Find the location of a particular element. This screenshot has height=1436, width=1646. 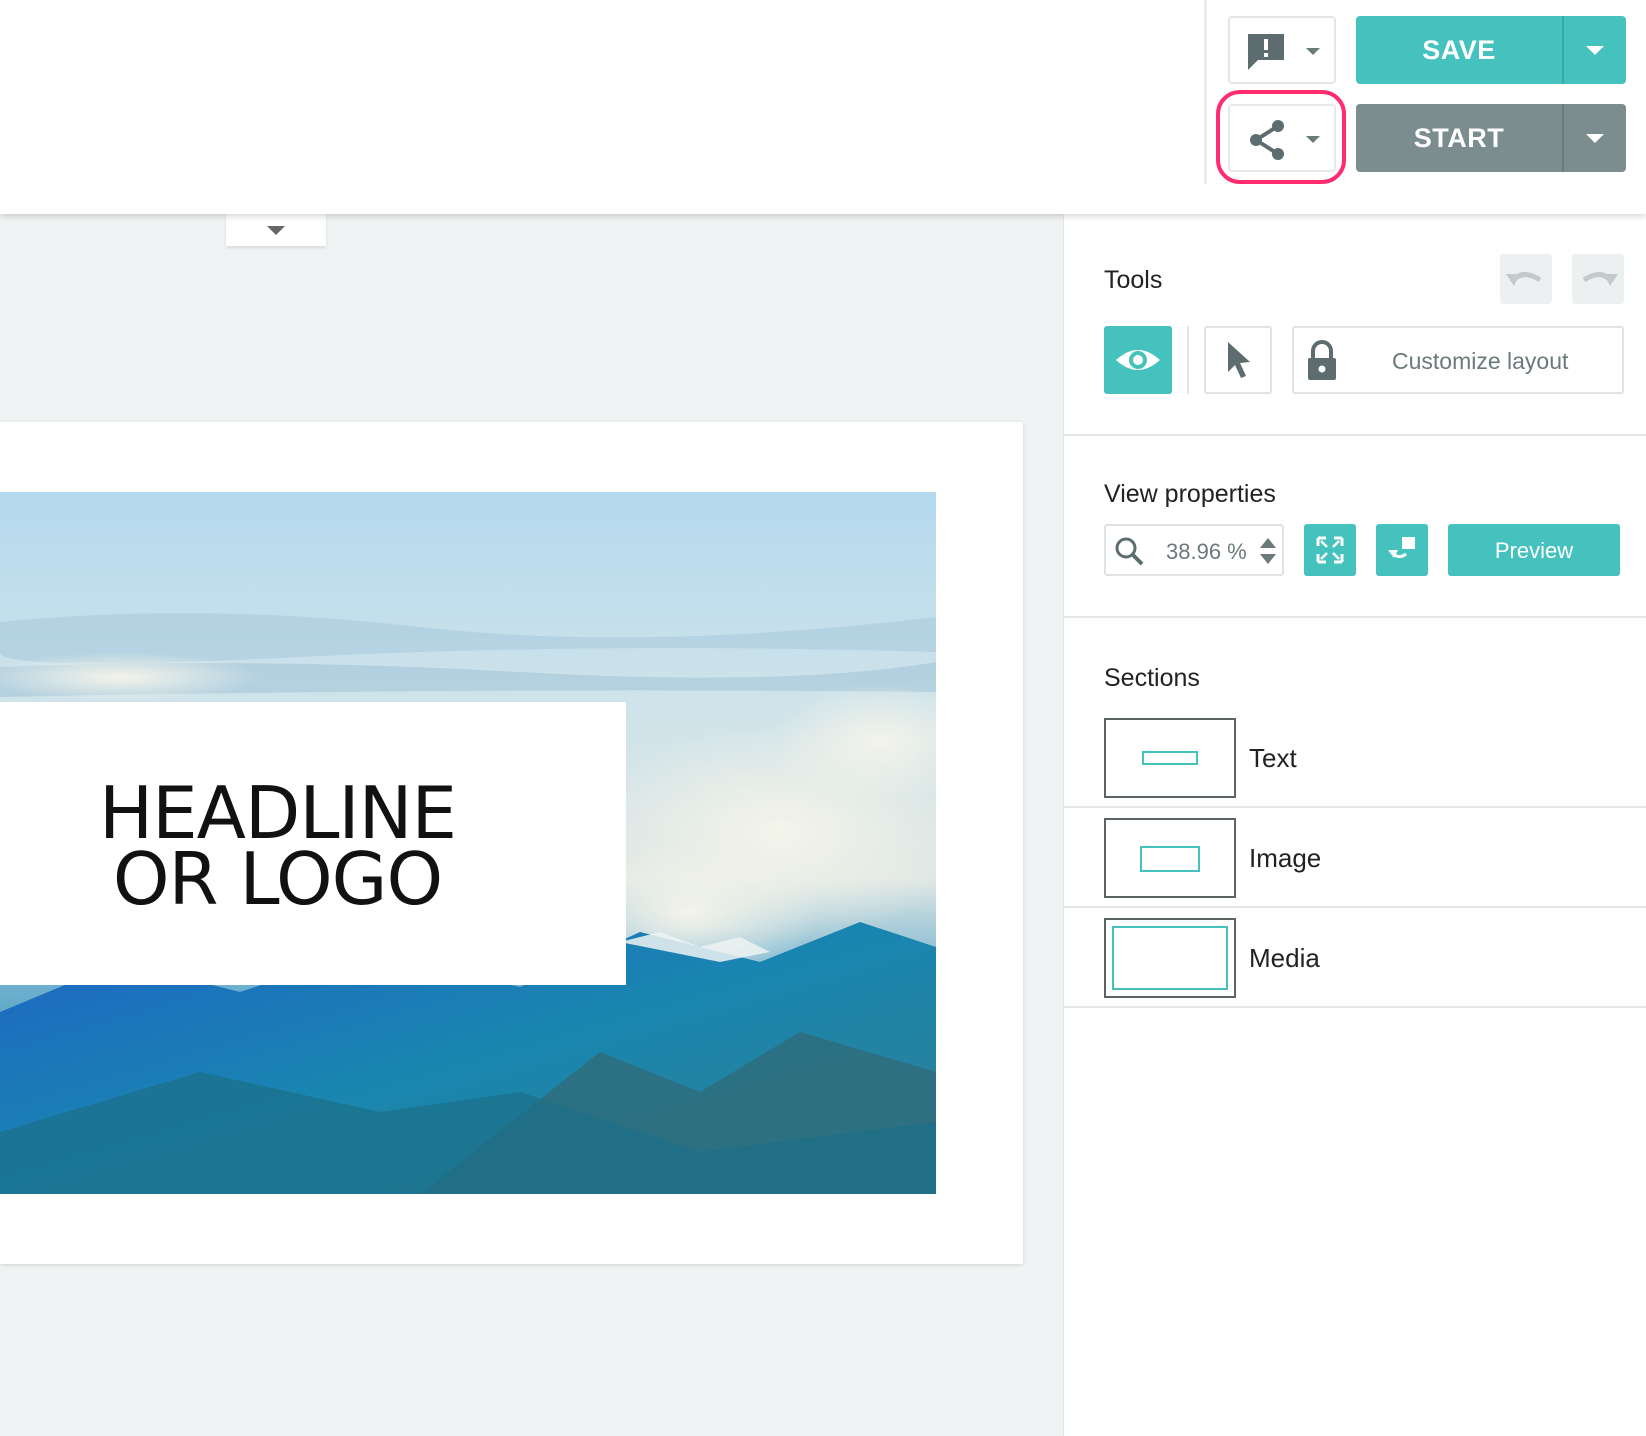

fullscreen-icon is located at coordinates (1330, 550).